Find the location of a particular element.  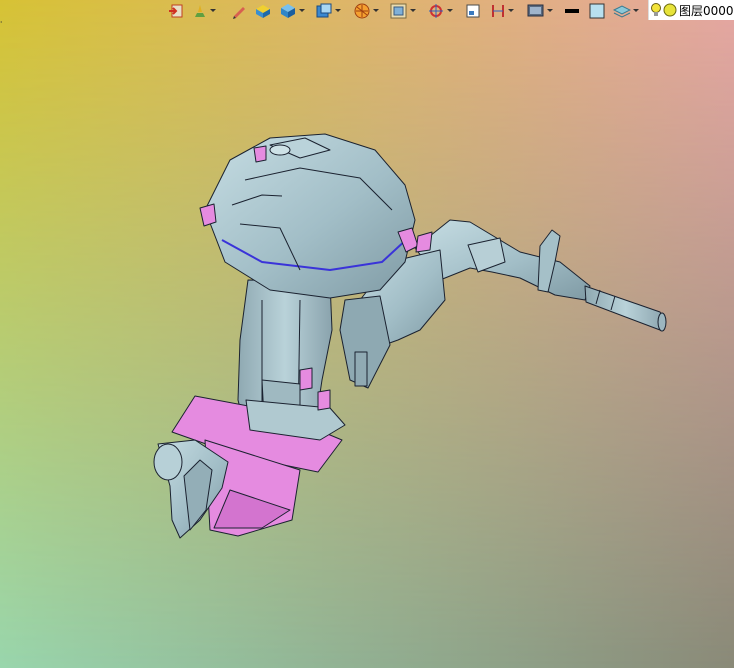

paint-layer-button is located at coordinates (204, 10).